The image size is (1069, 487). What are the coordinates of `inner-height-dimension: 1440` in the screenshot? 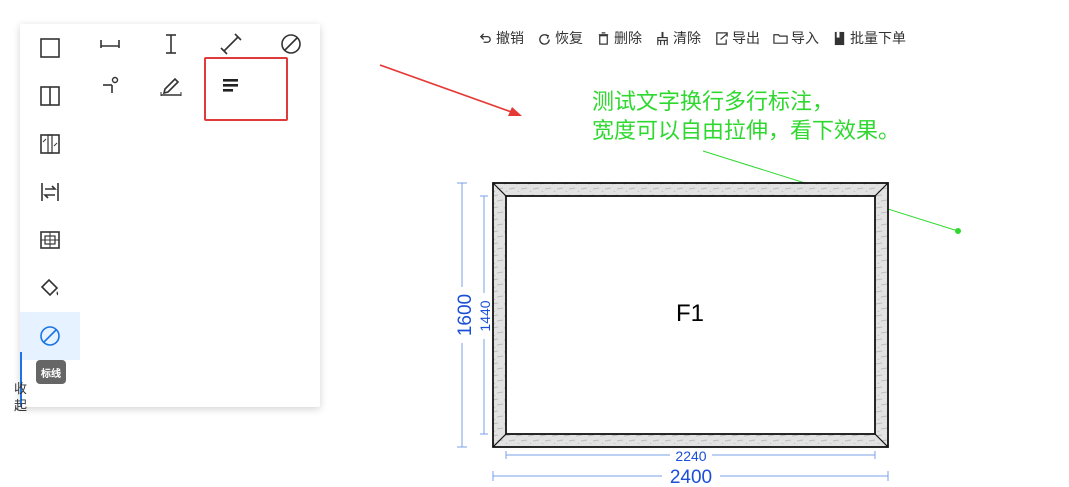 It's located at (485, 315).